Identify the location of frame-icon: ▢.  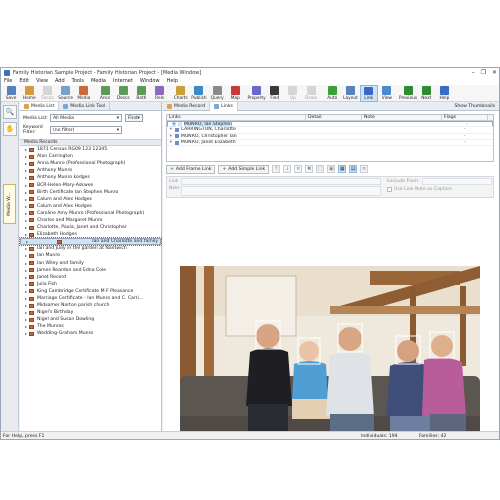
(320, 169).